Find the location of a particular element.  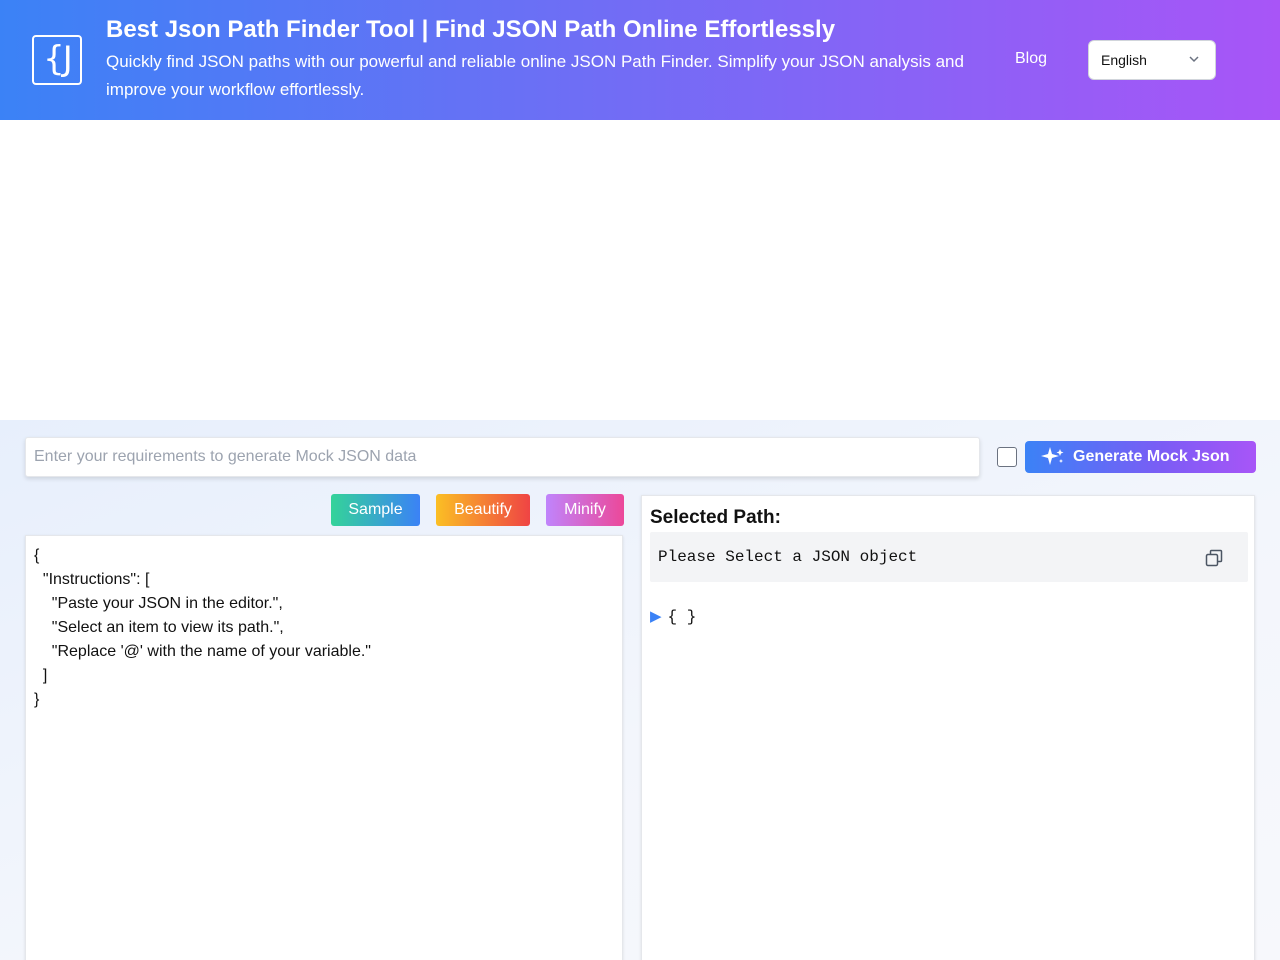

selected-path-box: Please Select a JSON object is located at coordinates (949, 557).